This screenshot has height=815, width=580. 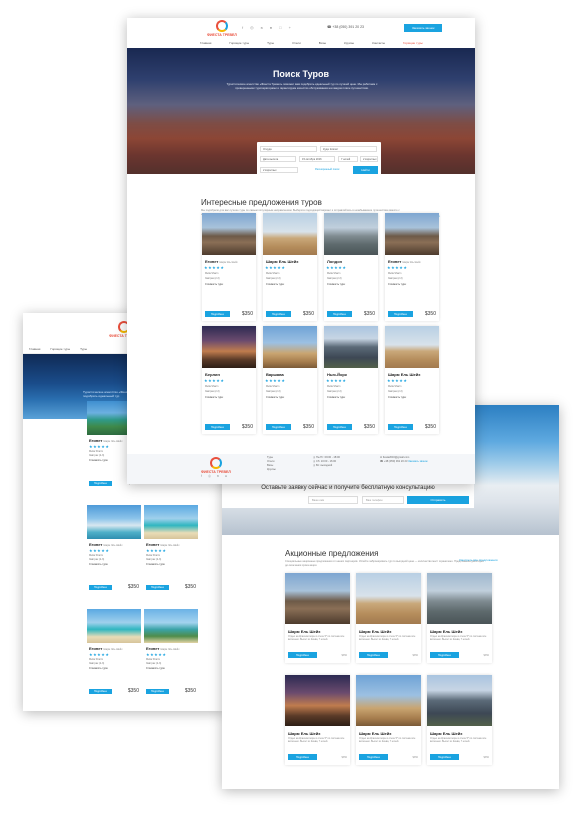 What do you see at coordinates (438, 500) in the screenshot?
I see `consult-submit-button: Отправить` at bounding box center [438, 500].